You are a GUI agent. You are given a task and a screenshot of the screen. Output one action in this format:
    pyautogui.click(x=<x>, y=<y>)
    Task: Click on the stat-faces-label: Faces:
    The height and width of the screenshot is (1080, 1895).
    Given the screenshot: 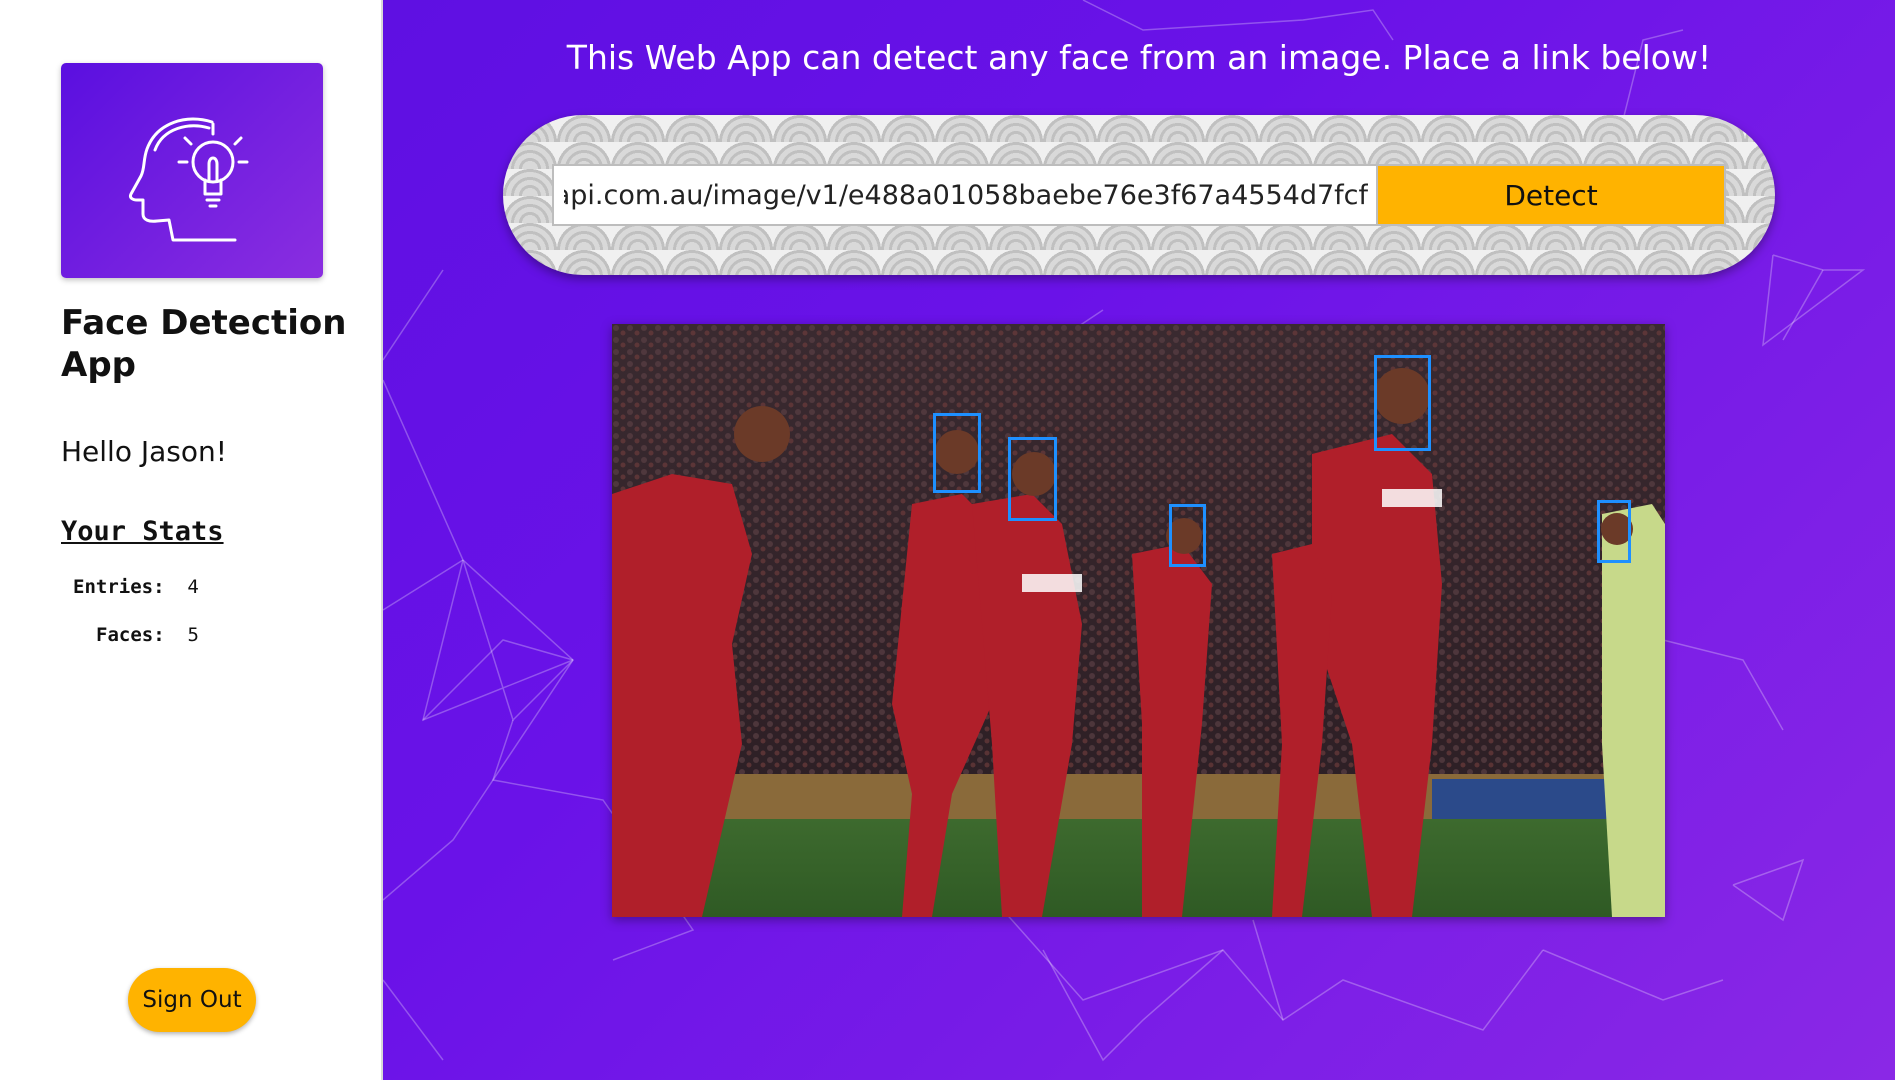 What is the action you would take?
    pyautogui.click(x=130, y=635)
    